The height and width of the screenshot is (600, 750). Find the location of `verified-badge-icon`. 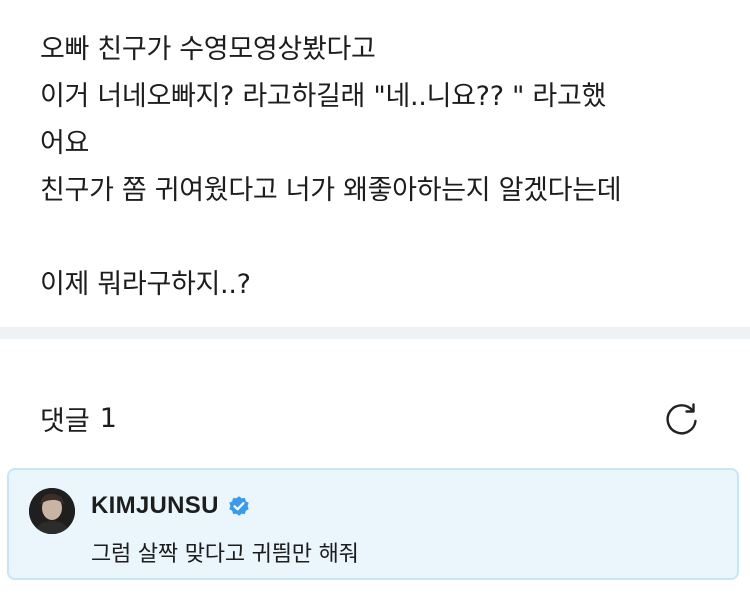

verified-badge-icon is located at coordinates (239, 506).